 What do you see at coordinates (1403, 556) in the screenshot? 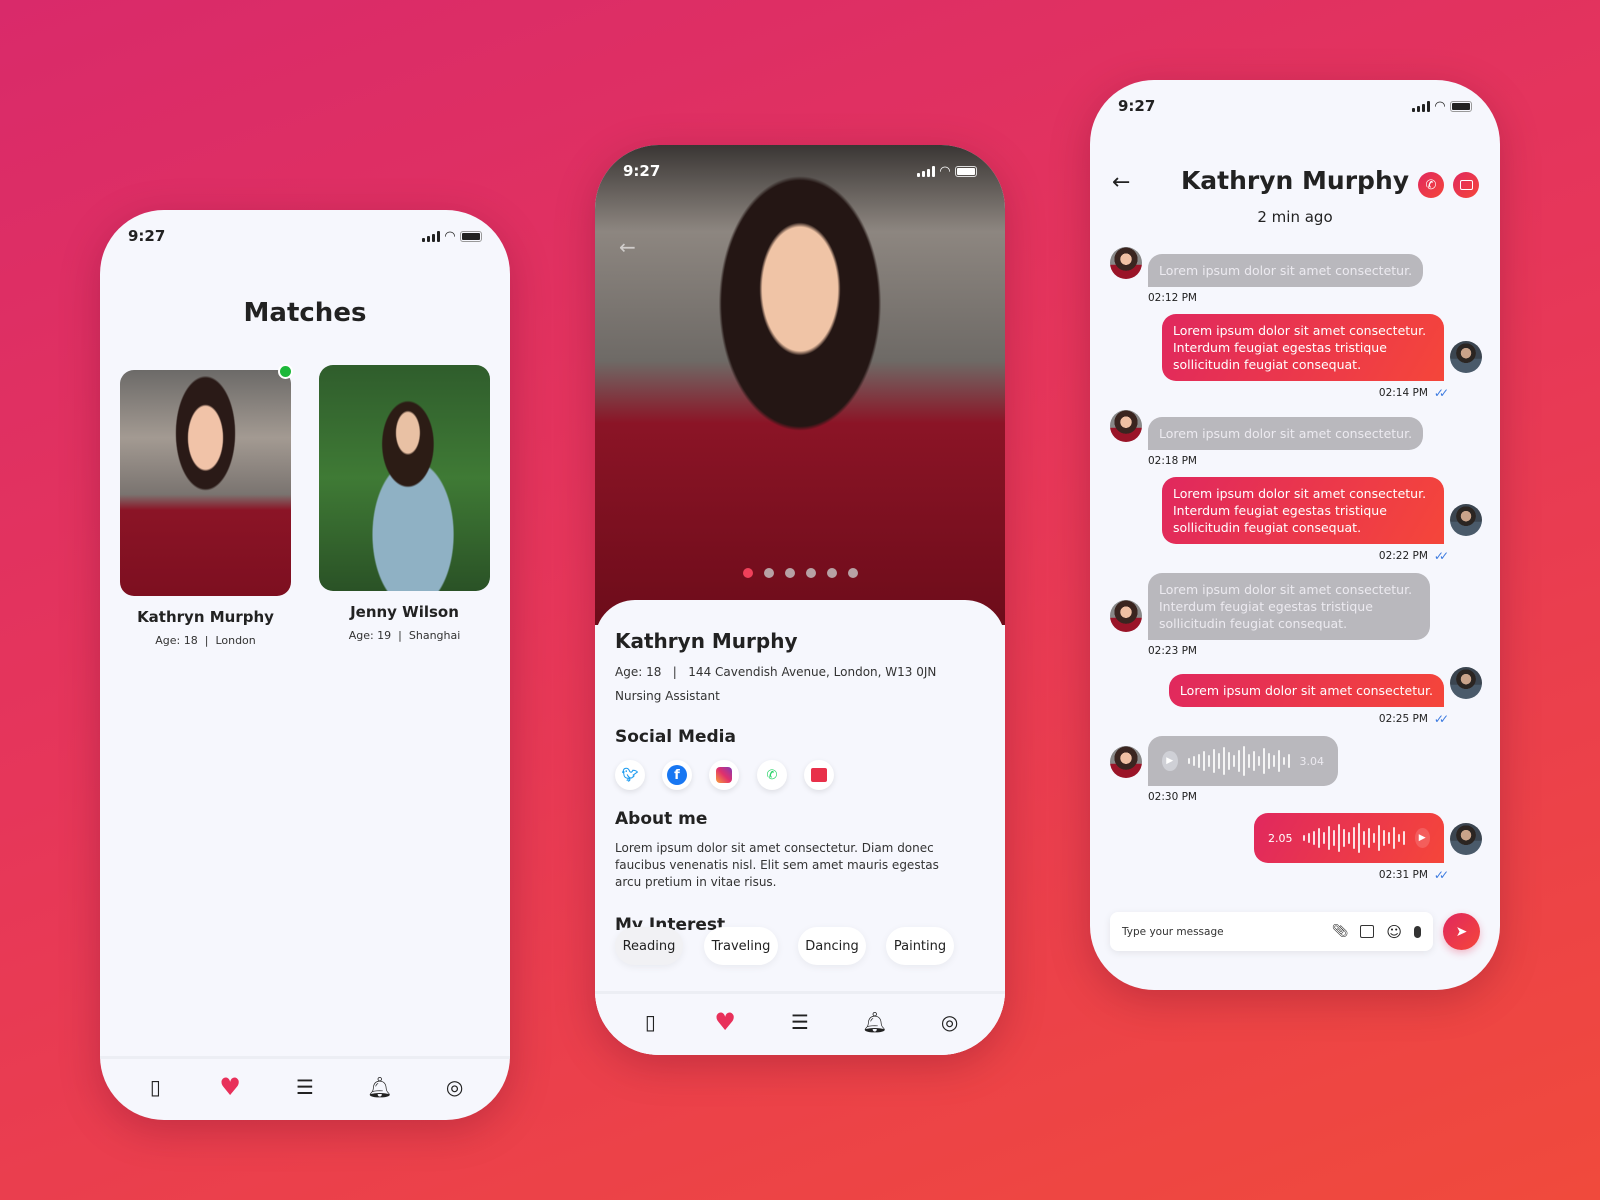
I see `message-time: 02:22 PM` at bounding box center [1403, 556].